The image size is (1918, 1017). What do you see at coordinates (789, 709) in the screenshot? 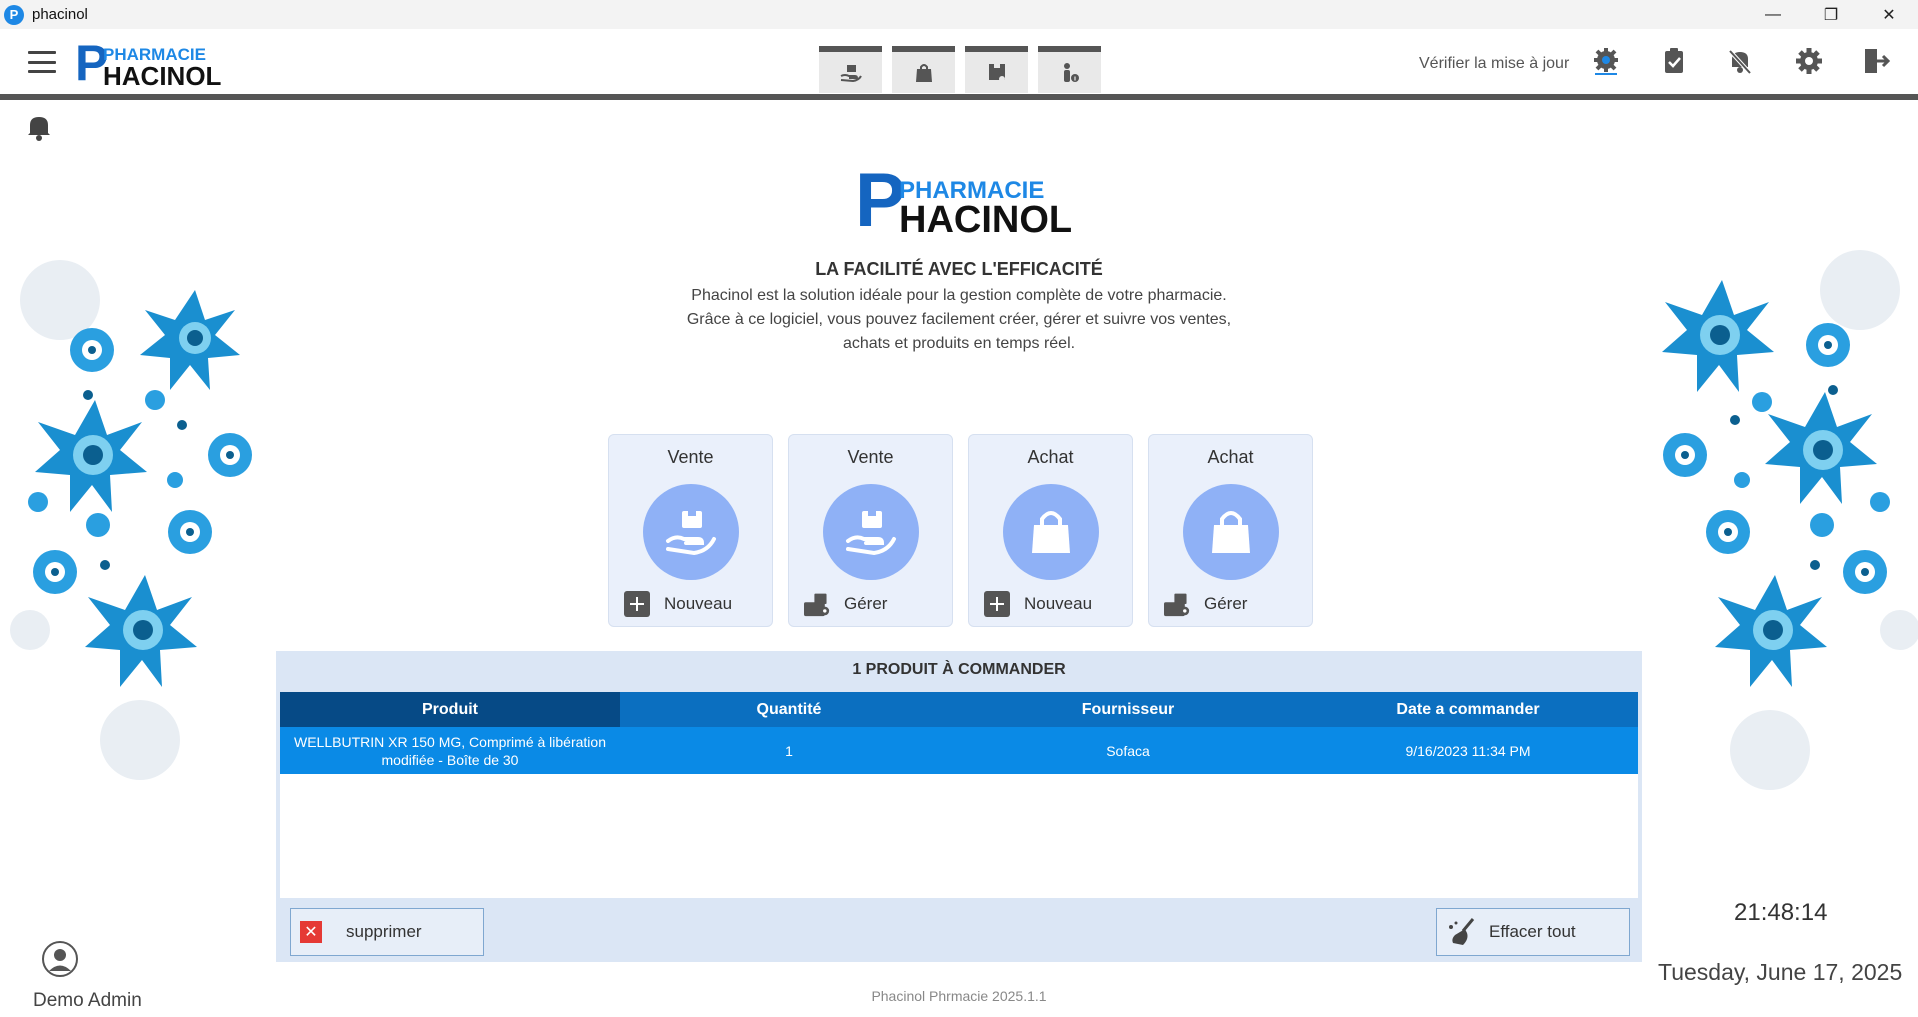
I see `column-header: Quantité` at bounding box center [789, 709].